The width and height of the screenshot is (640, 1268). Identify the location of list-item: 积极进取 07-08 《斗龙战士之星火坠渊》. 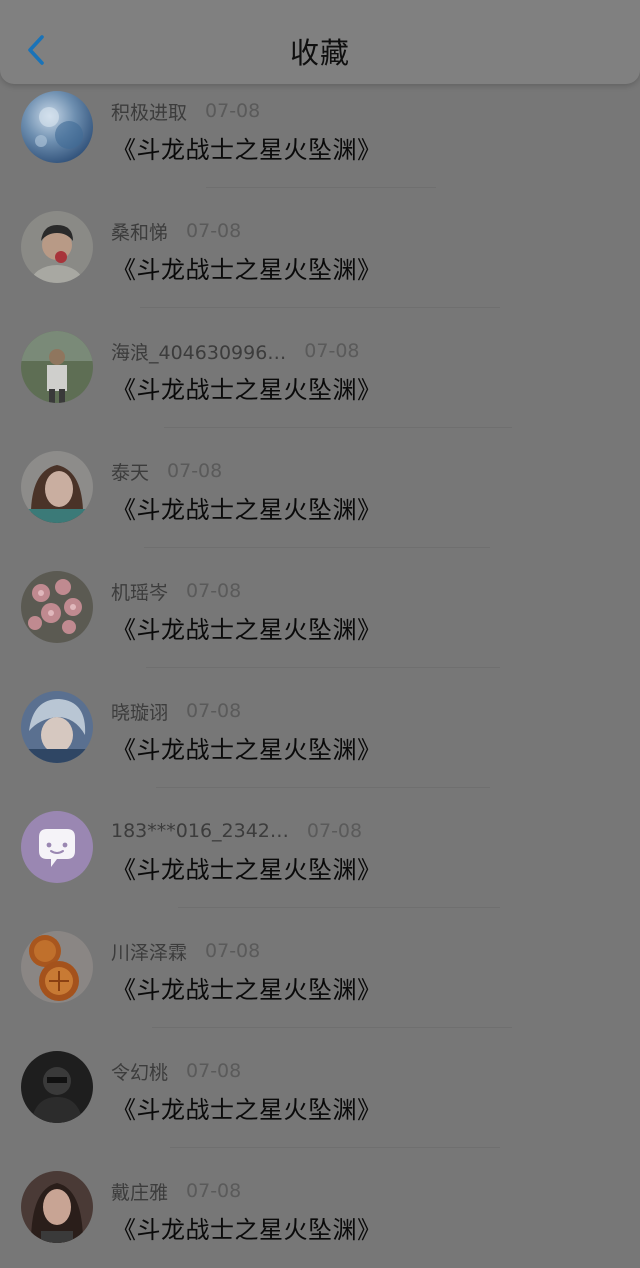
(320, 128).